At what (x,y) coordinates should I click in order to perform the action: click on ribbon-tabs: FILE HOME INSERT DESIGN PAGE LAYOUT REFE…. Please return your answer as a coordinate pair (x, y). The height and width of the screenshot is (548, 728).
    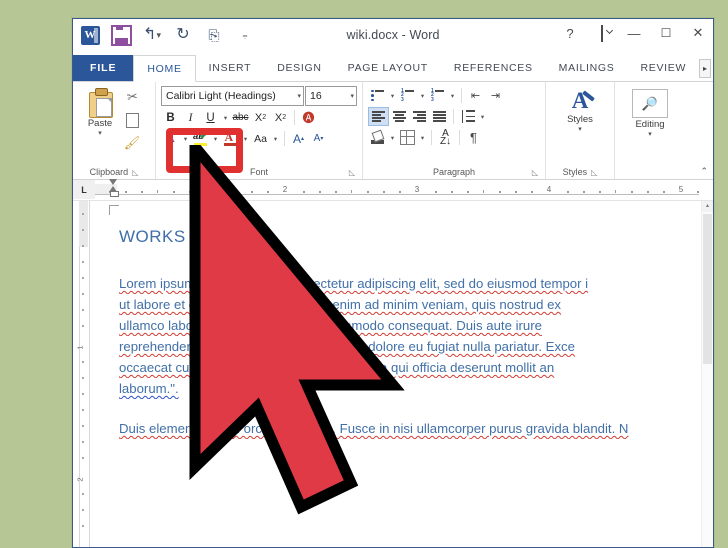
    Looking at the image, I should click on (393, 68).